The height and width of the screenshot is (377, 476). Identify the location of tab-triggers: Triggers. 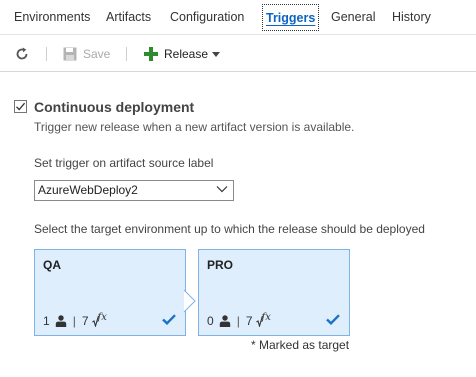
(291, 17).